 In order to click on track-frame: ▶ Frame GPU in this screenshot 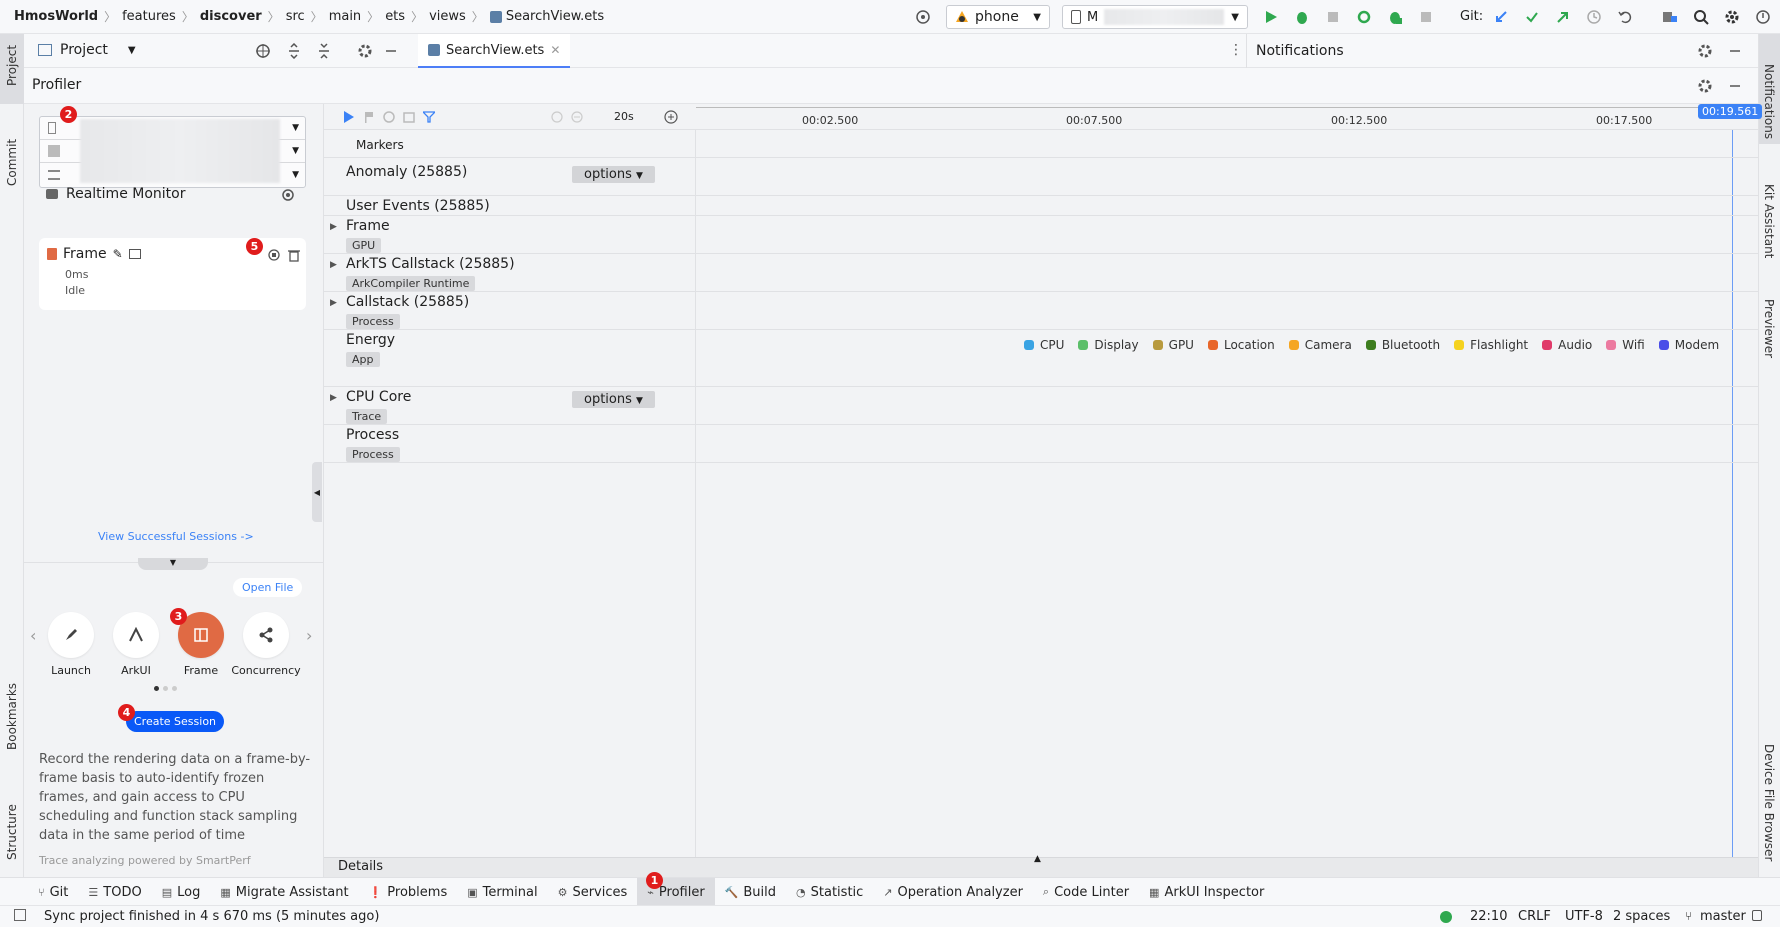, I will do `click(1041, 235)`.